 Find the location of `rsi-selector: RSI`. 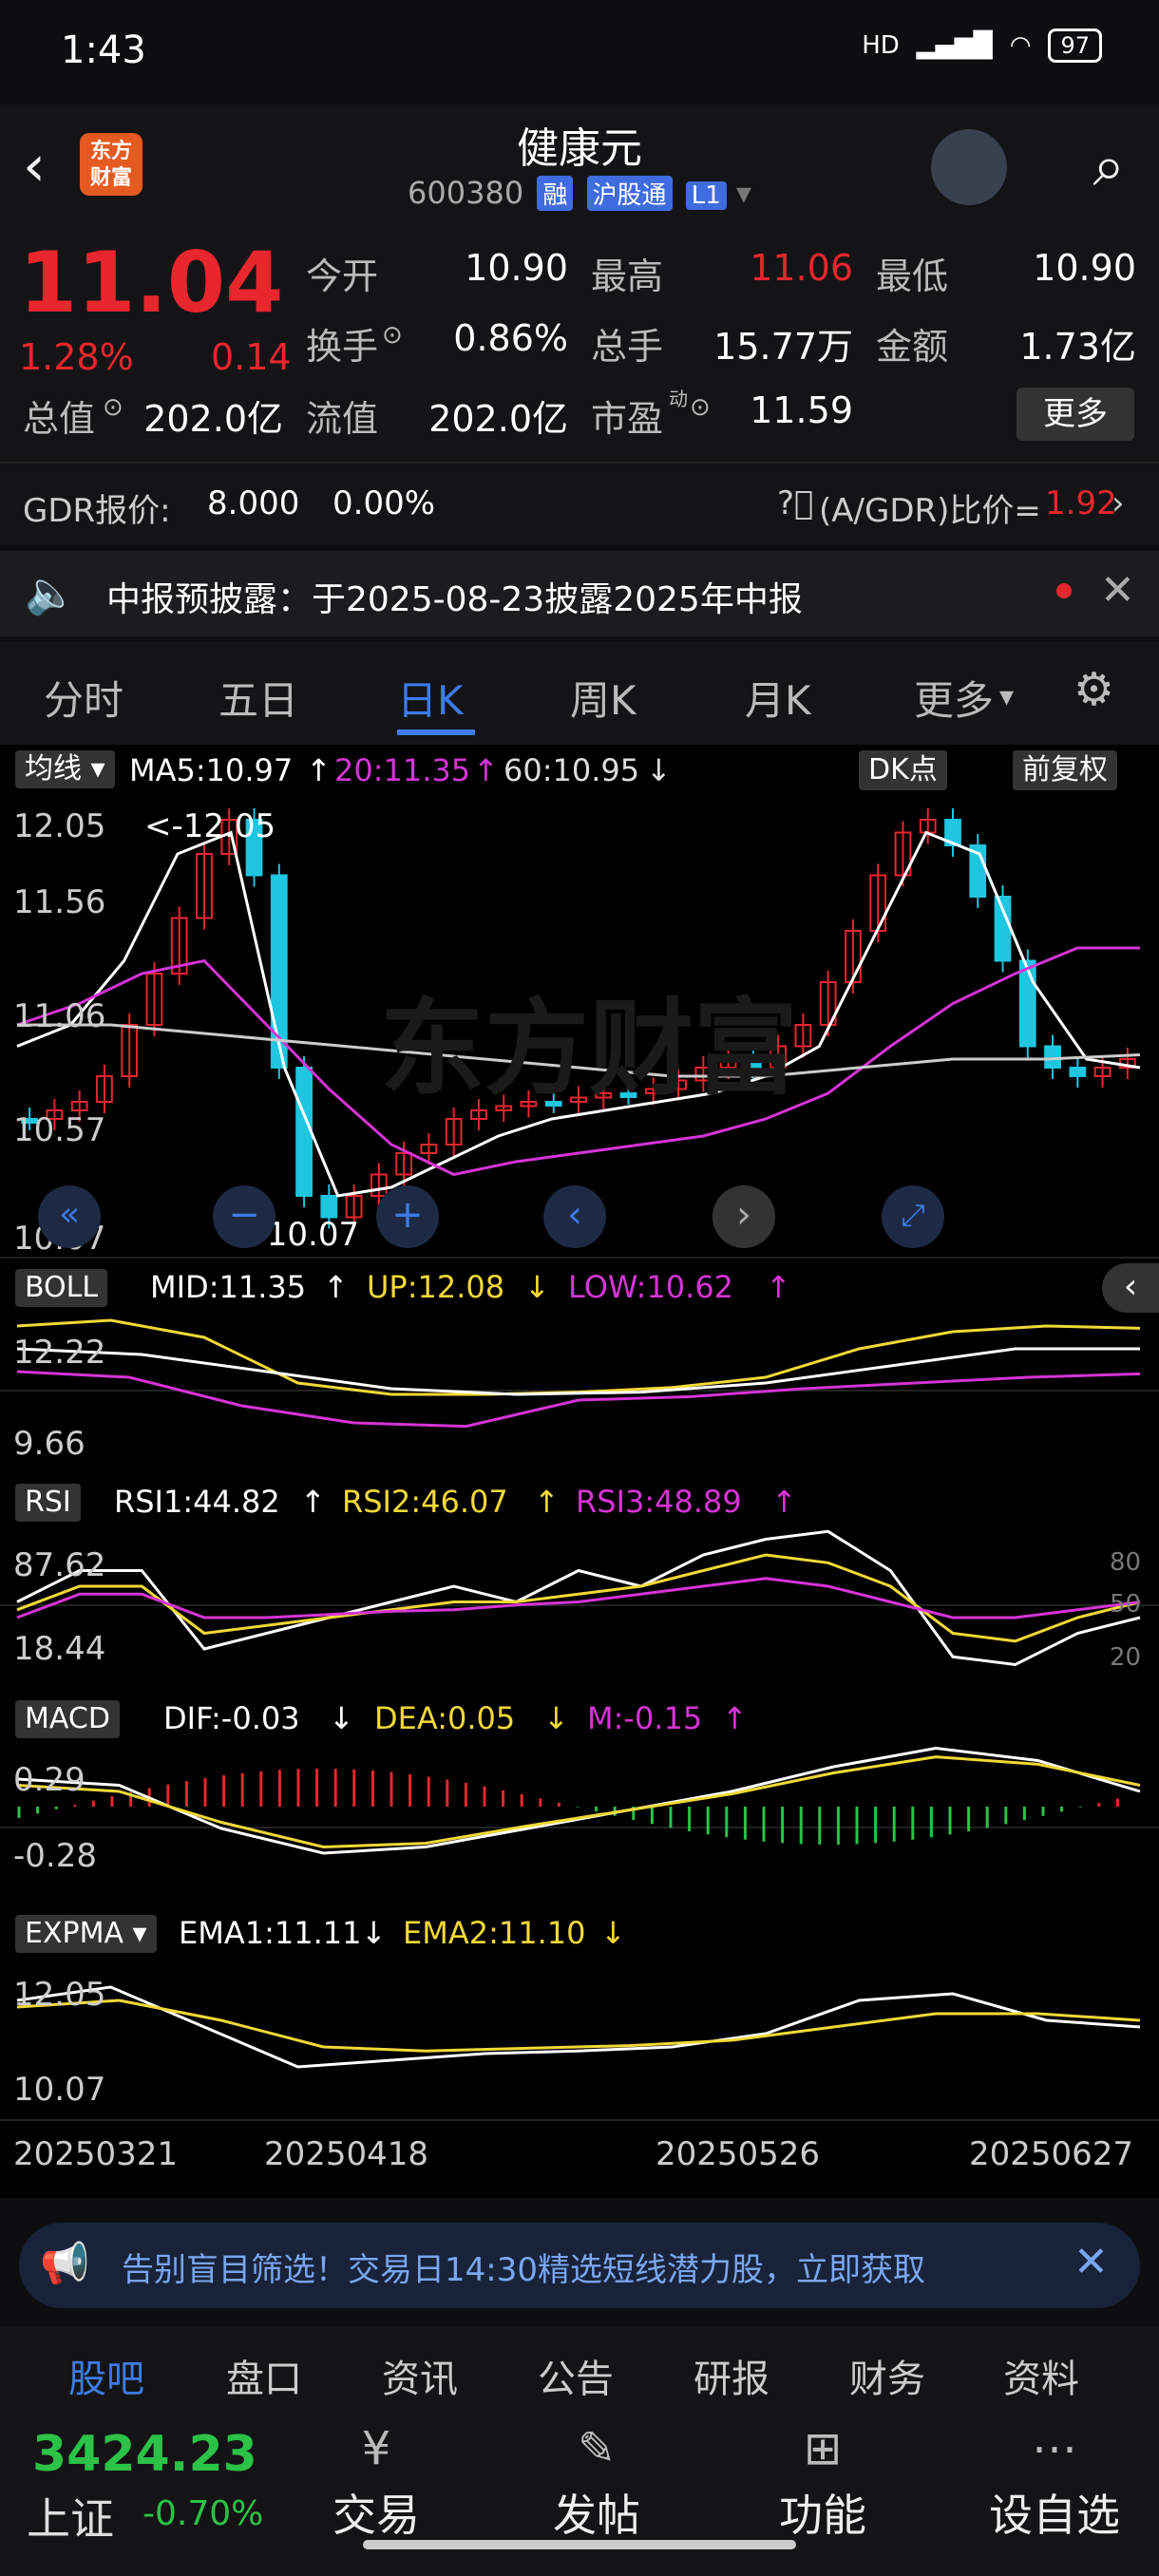

rsi-selector: RSI is located at coordinates (48, 1503).